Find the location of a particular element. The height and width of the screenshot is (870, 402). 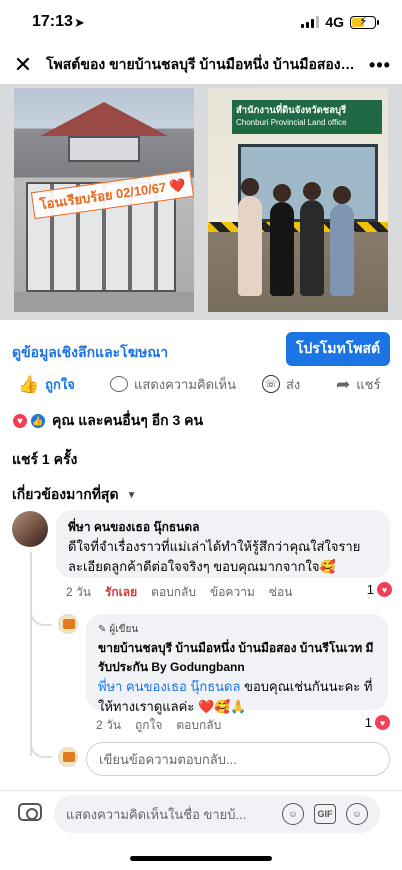

reply-meta: 2 วัน ถูกใจ ตอบกลับ is located at coordinates (158, 725).